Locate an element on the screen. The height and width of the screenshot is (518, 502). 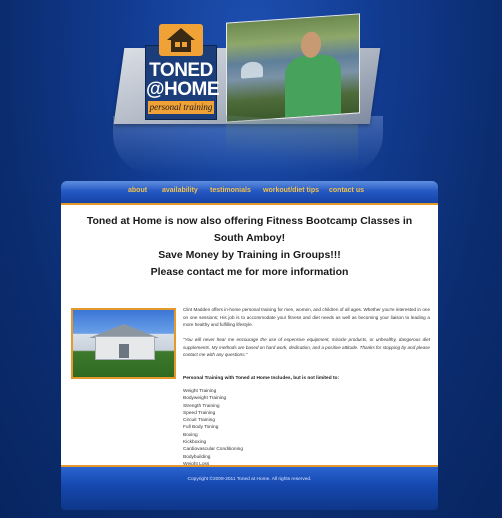
logo-tagline: personal training is located at coordinates (181, 107).